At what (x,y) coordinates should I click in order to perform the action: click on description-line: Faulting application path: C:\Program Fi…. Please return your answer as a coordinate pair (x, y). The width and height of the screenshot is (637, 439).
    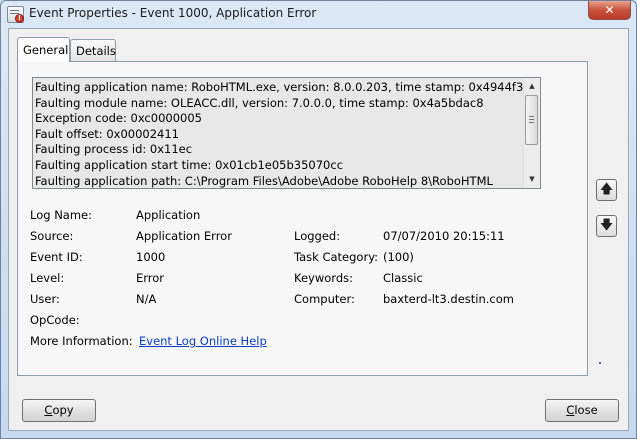
    Looking at the image, I should click on (264, 180).